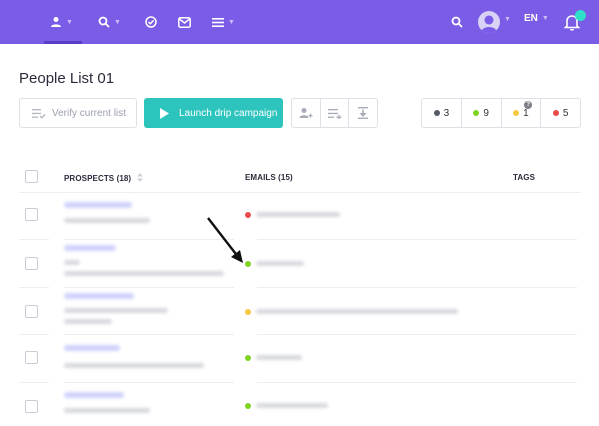 This screenshot has width=599, height=426. Describe the element at coordinates (528, 105) in the screenshot. I see `help-badge: ?` at that location.